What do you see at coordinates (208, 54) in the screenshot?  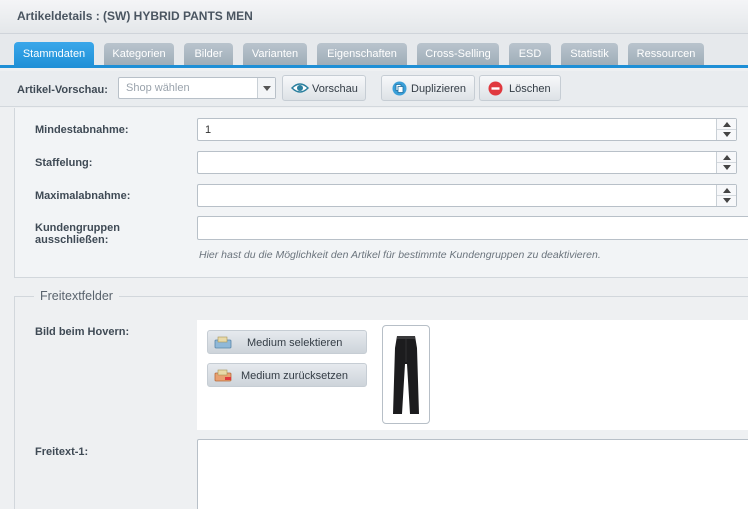 I see `tab-bilder: Bilder` at bounding box center [208, 54].